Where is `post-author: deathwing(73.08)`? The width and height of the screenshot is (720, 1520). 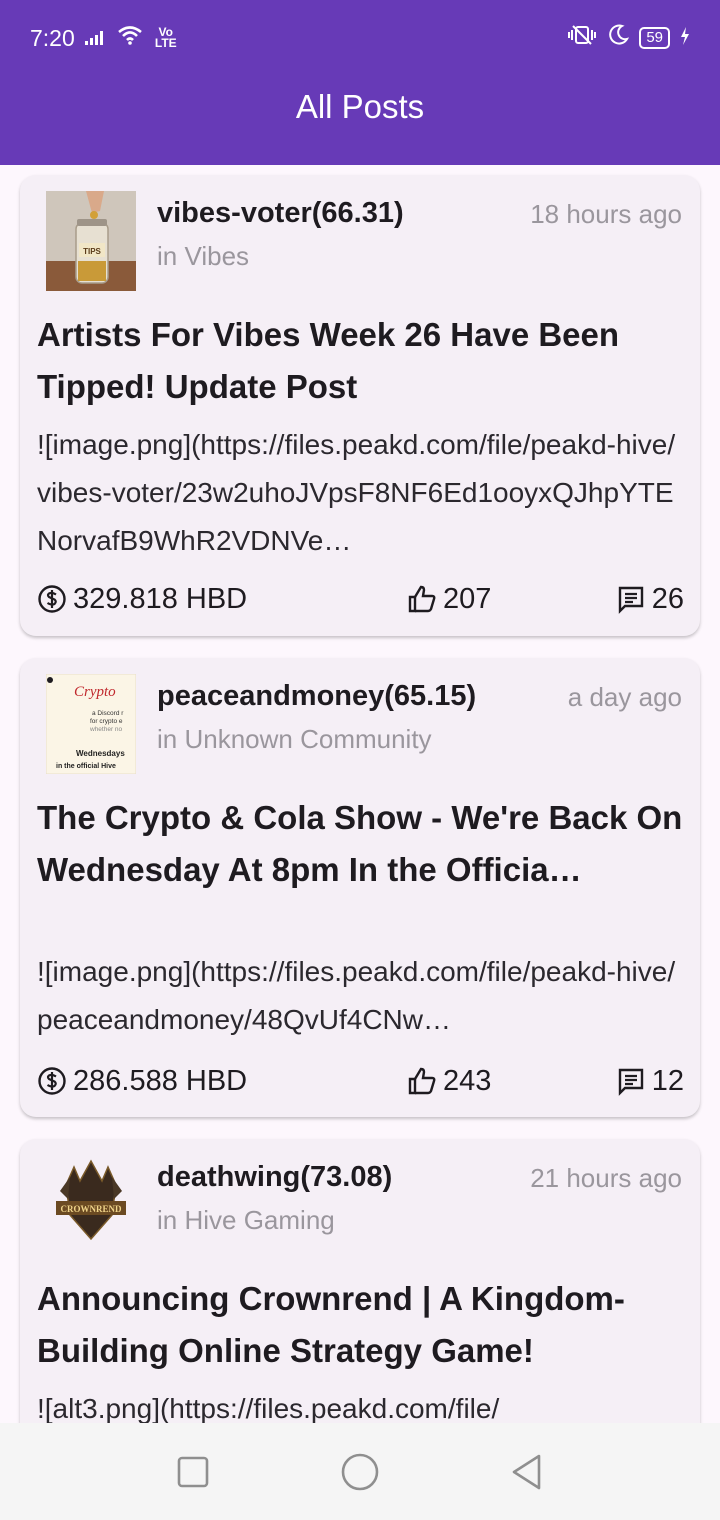
post-author: deathwing(73.08) is located at coordinates (274, 1177).